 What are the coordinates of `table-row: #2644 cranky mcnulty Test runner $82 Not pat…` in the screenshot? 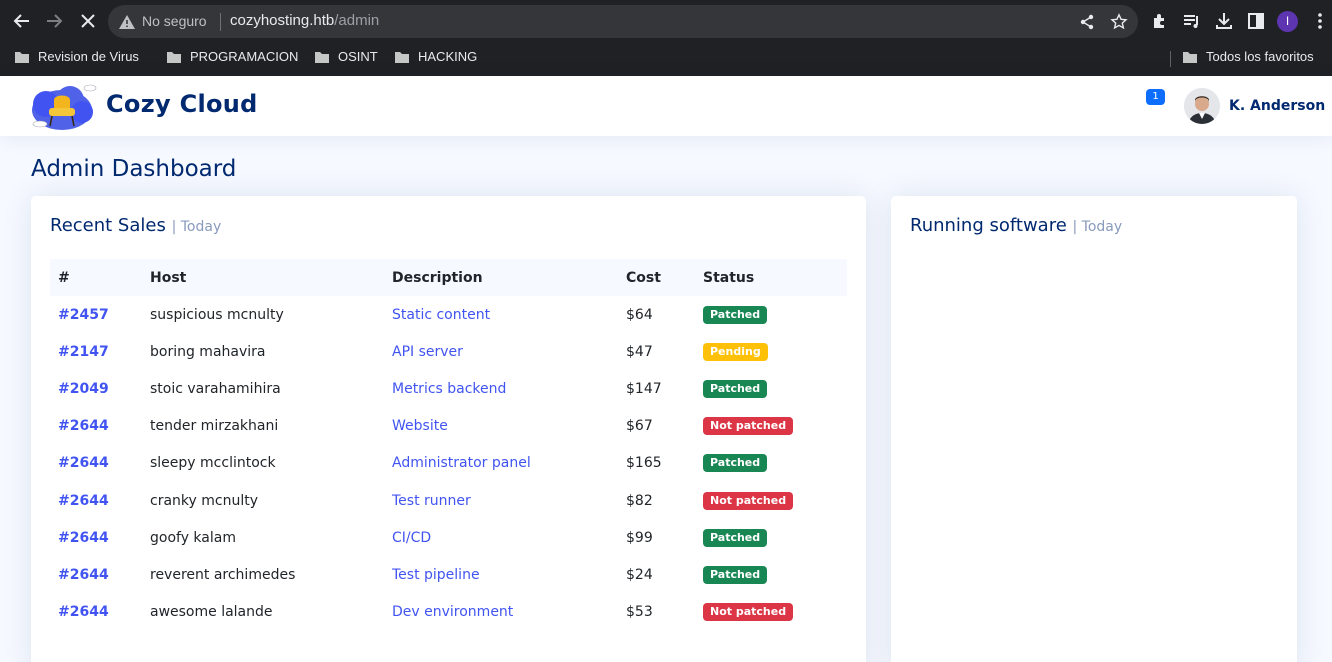 It's located at (448, 500).